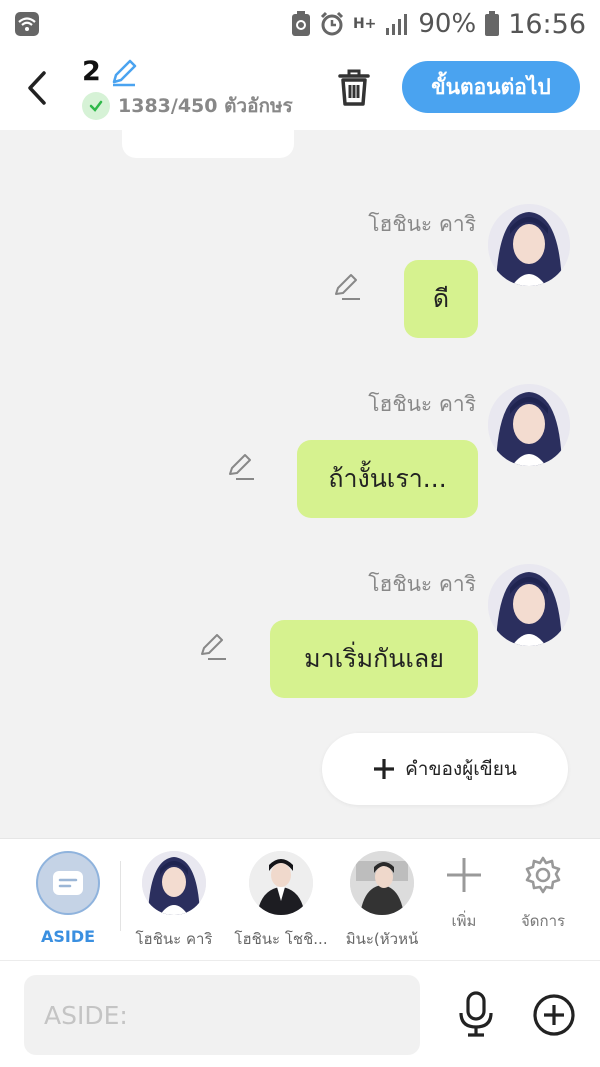 The image size is (600, 1067). I want to click on wifi-icon, so click(27, 24).